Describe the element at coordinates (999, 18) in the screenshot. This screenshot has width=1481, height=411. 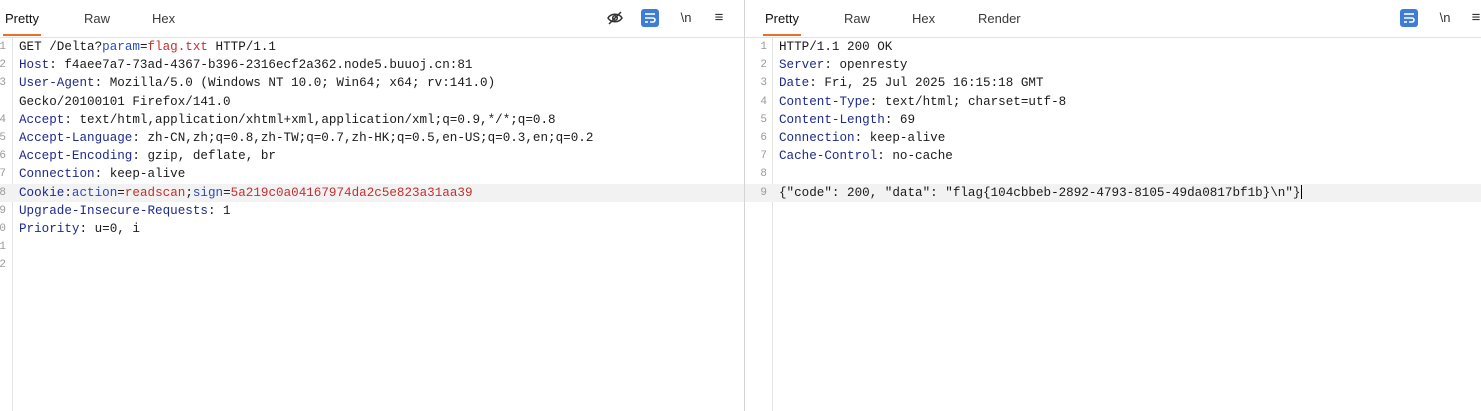
I see `response-tab-render: Render` at that location.